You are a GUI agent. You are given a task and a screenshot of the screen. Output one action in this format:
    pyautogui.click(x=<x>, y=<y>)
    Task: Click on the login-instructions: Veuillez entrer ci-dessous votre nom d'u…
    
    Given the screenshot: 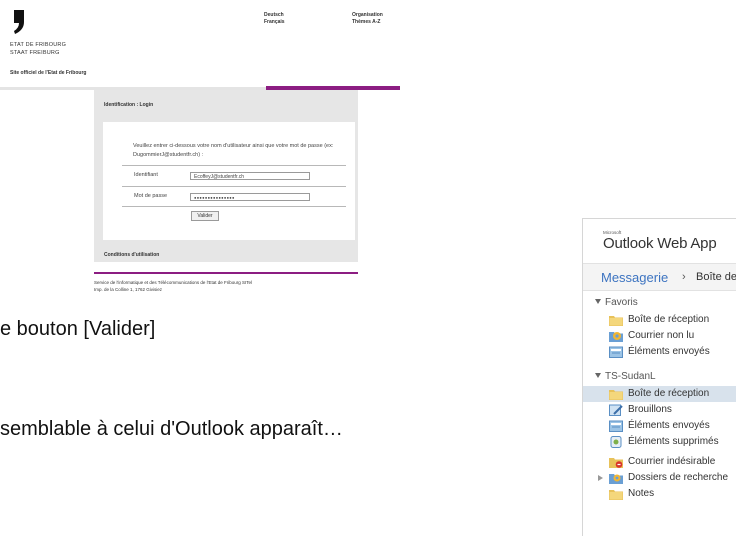 What is the action you would take?
    pyautogui.click(x=233, y=150)
    